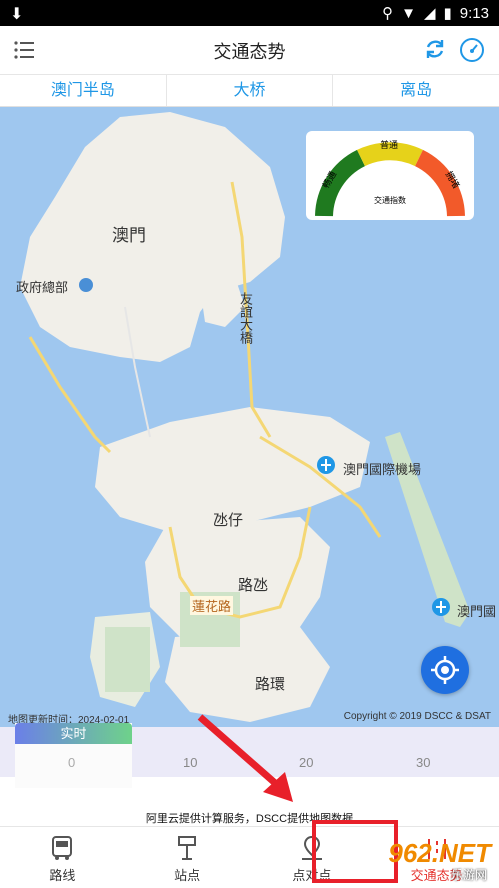 Image resolution: width=499 pixels, height=888 pixels. I want to click on tab-islands: 离岛, so click(416, 90).